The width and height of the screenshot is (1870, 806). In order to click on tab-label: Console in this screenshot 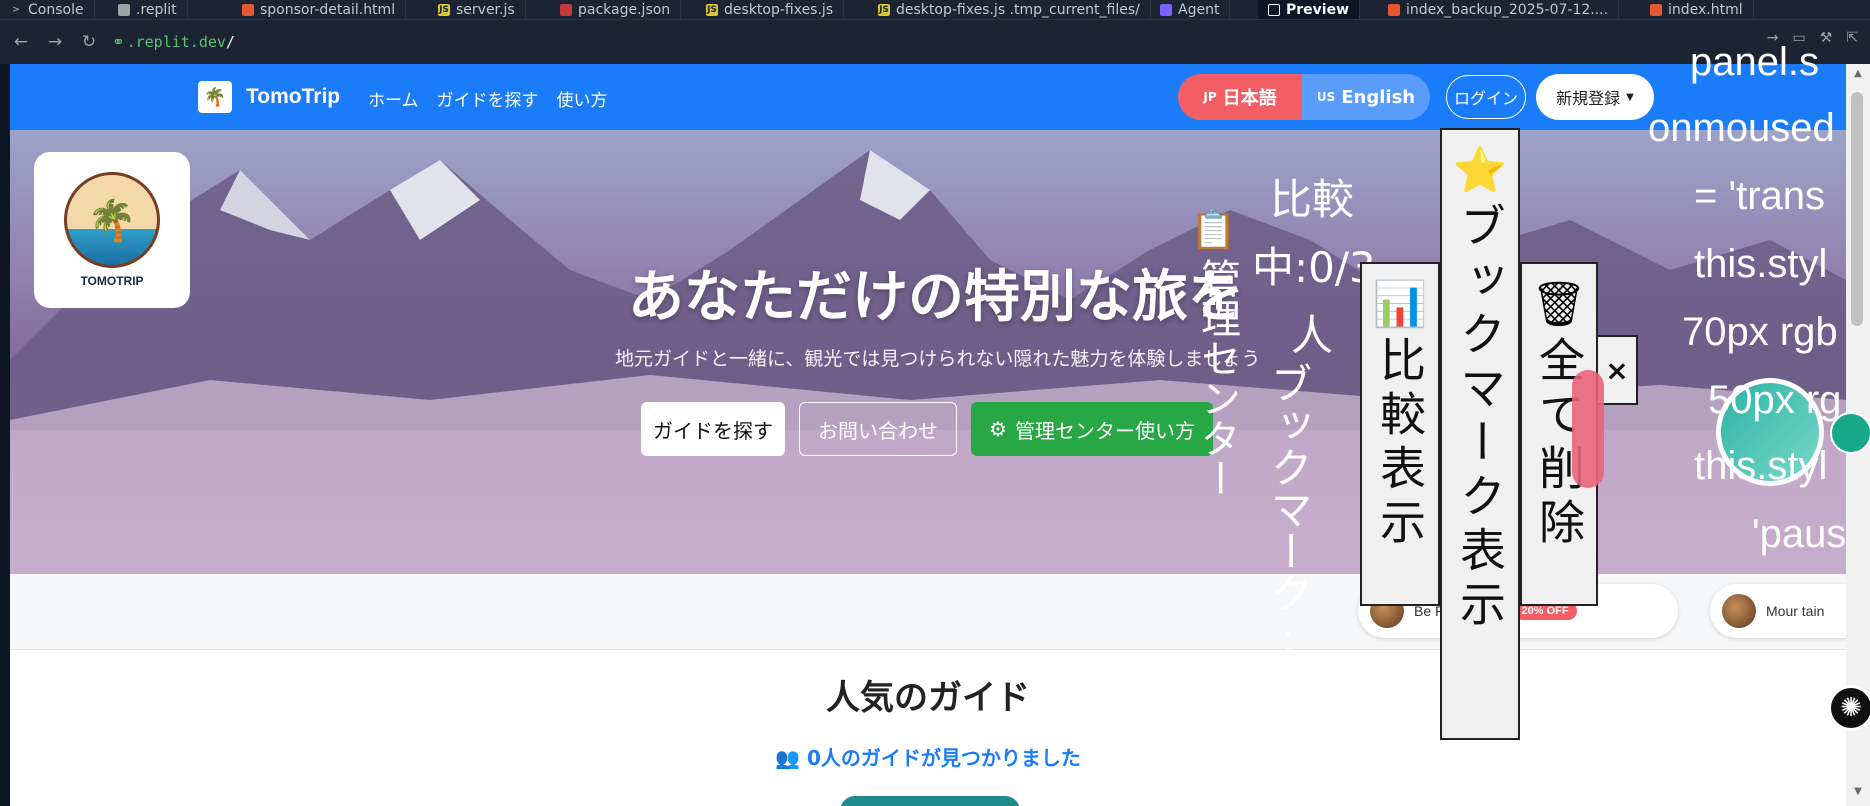, I will do `click(56, 10)`.